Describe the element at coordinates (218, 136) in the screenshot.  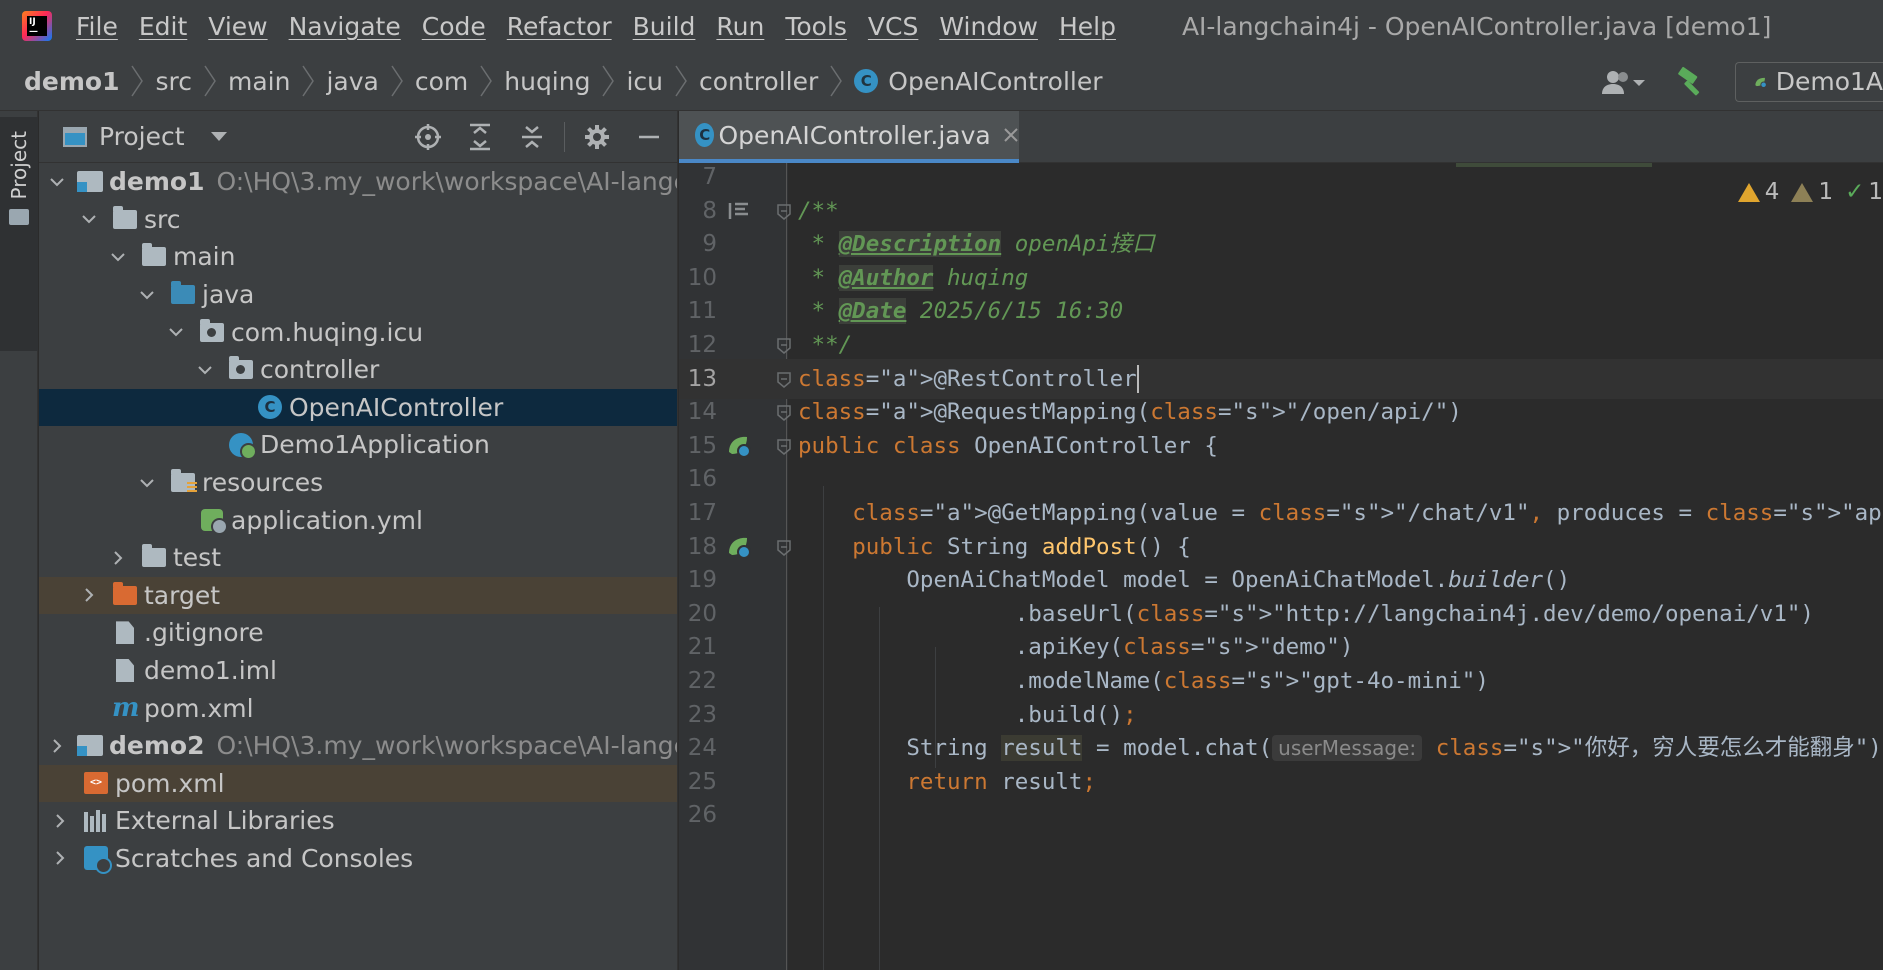
I see `view-selector-dropdown-icon` at that location.